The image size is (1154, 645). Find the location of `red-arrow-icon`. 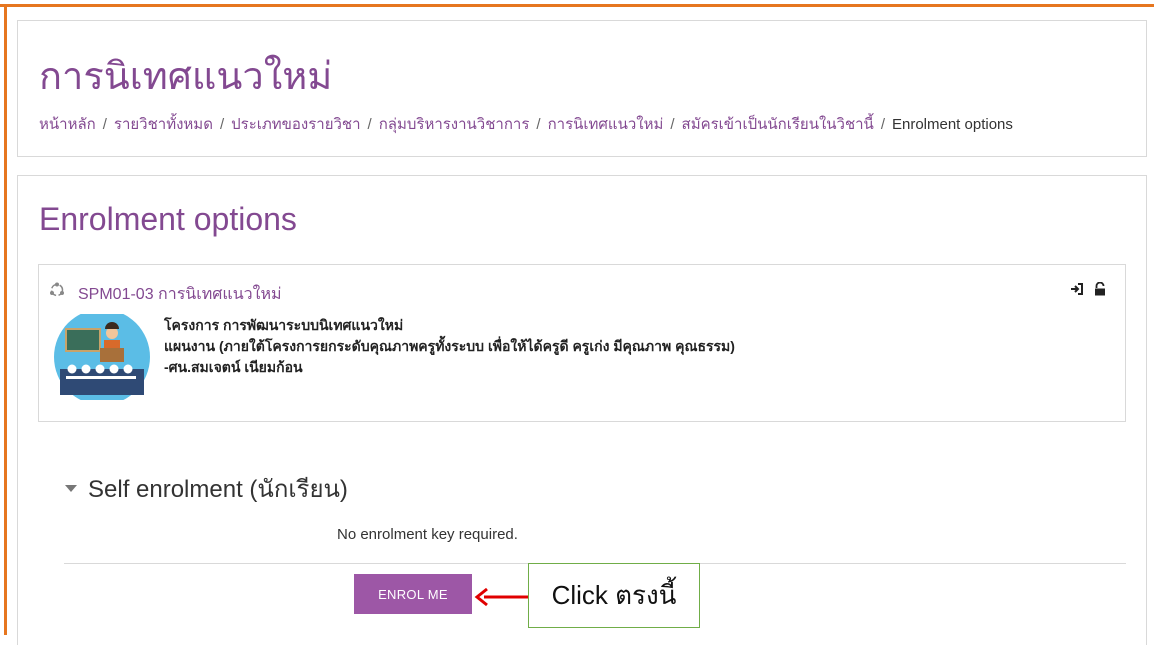

red-arrow-icon is located at coordinates (501, 597).